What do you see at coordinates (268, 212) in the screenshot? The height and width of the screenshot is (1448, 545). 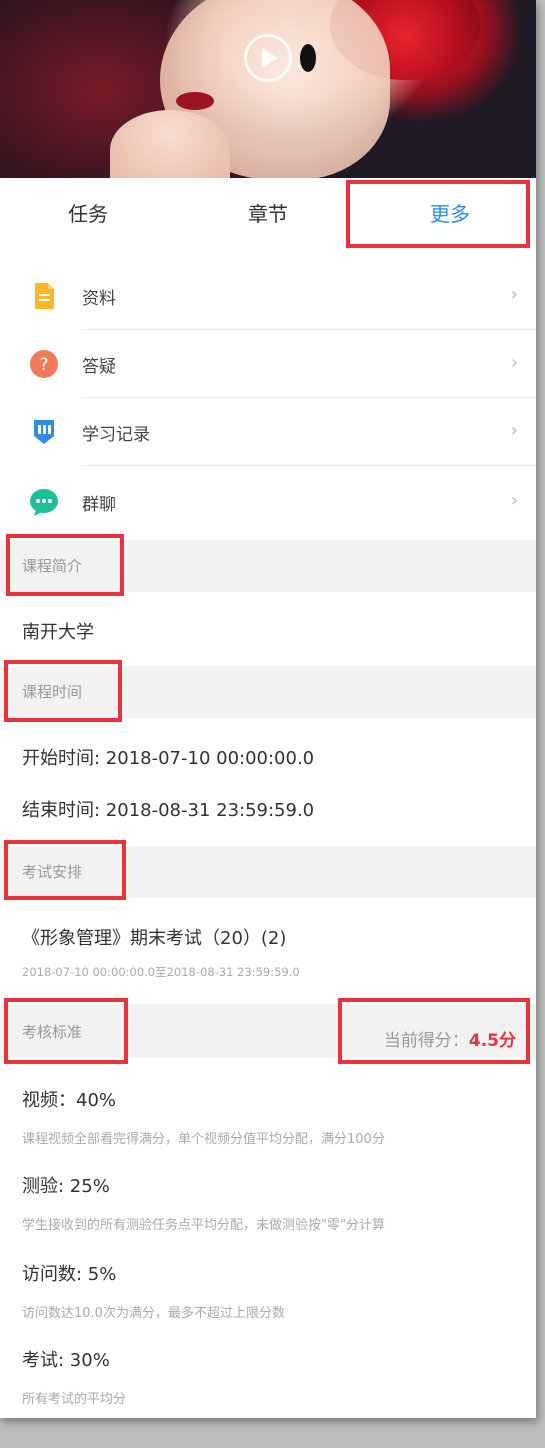 I see `tab-chapters: 章节` at bounding box center [268, 212].